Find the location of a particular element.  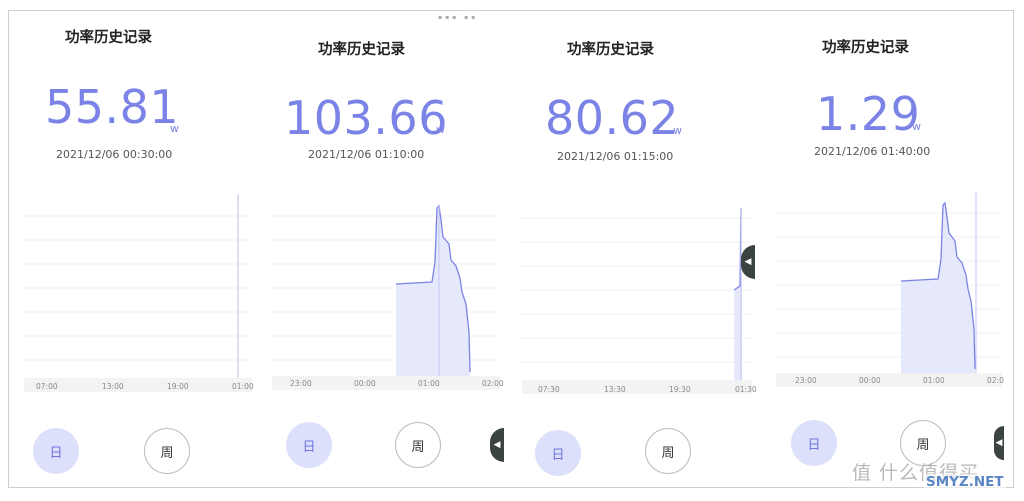

power-value: 80.62 is located at coordinates (612, 118).